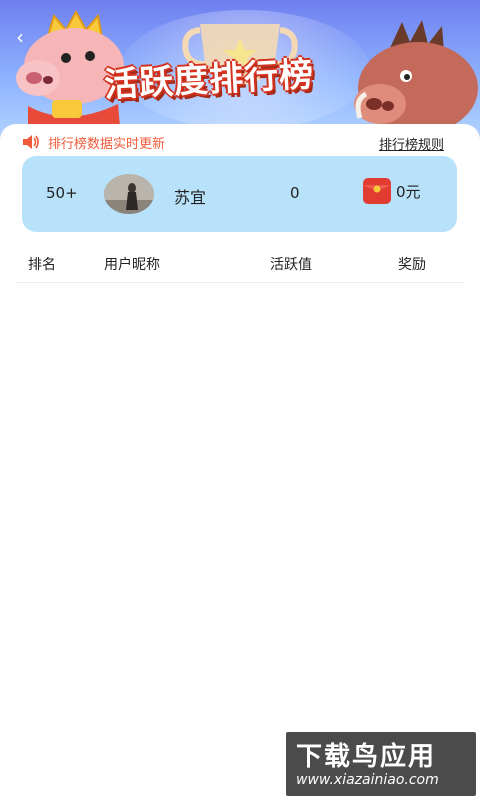 Image resolution: width=480 pixels, height=800 pixels. I want to click on red-packet-icon, so click(377, 191).